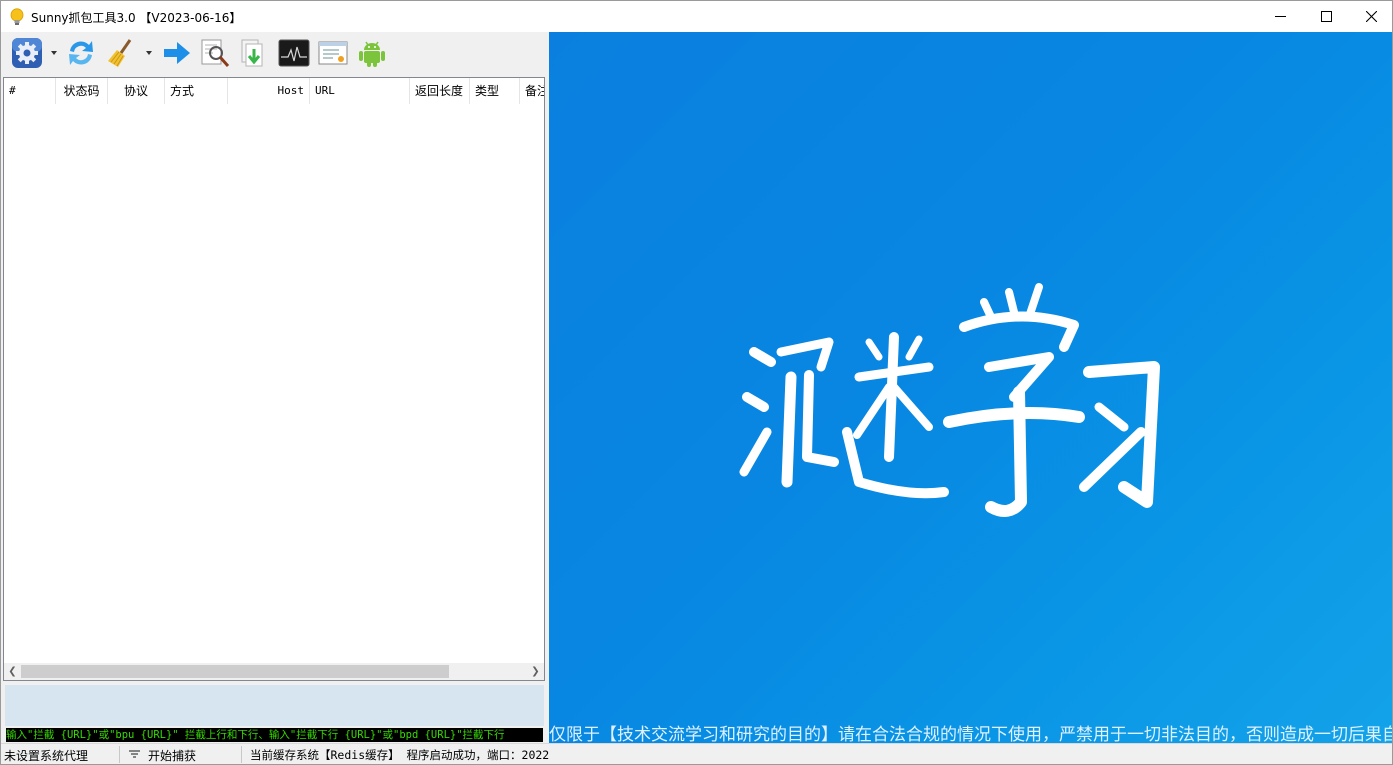 This screenshot has width=1393, height=765. I want to click on maximize-icon, so click(1326, 16).